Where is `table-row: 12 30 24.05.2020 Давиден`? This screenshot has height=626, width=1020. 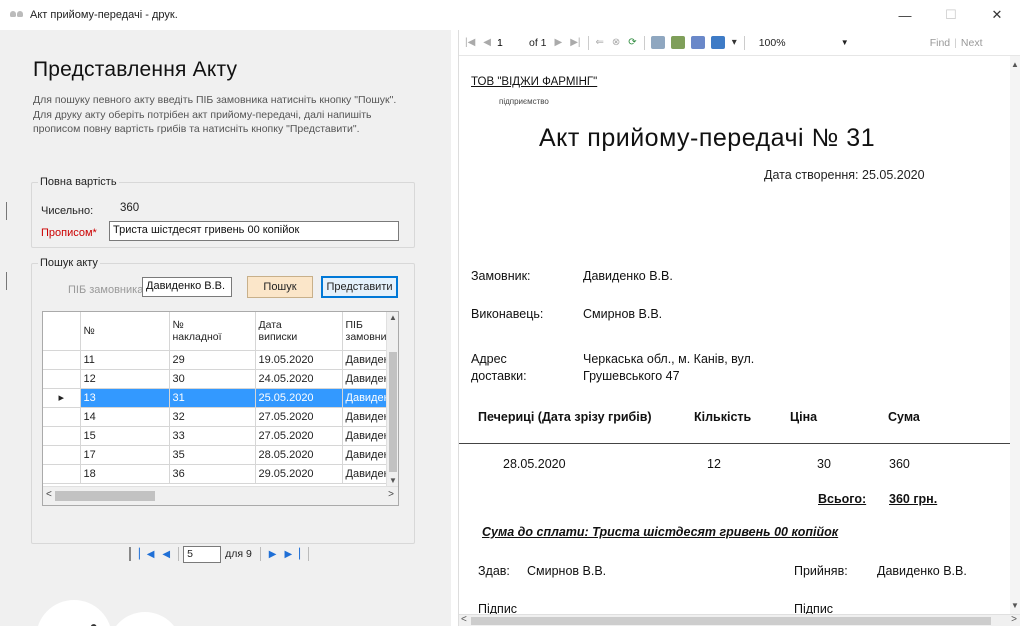
table-row: 12 30 24.05.2020 Давиден is located at coordinates (218, 379).